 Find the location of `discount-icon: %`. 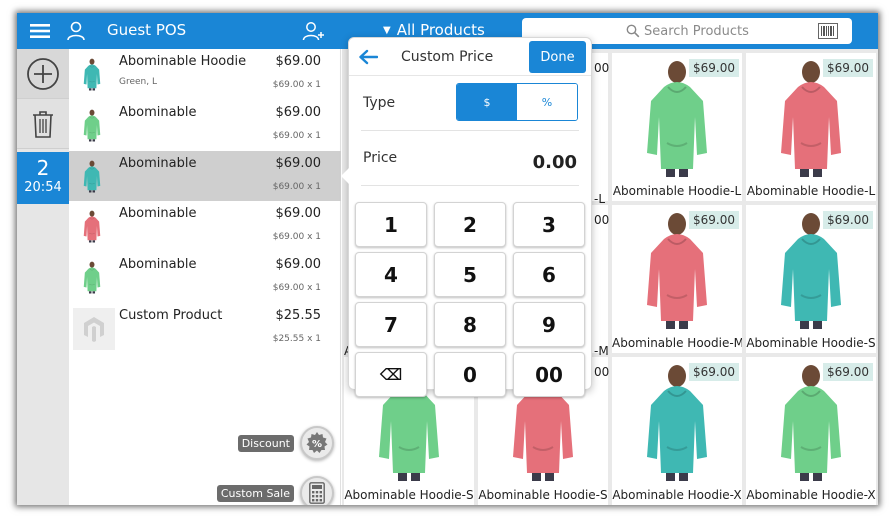

discount-icon: % is located at coordinates (317, 443).